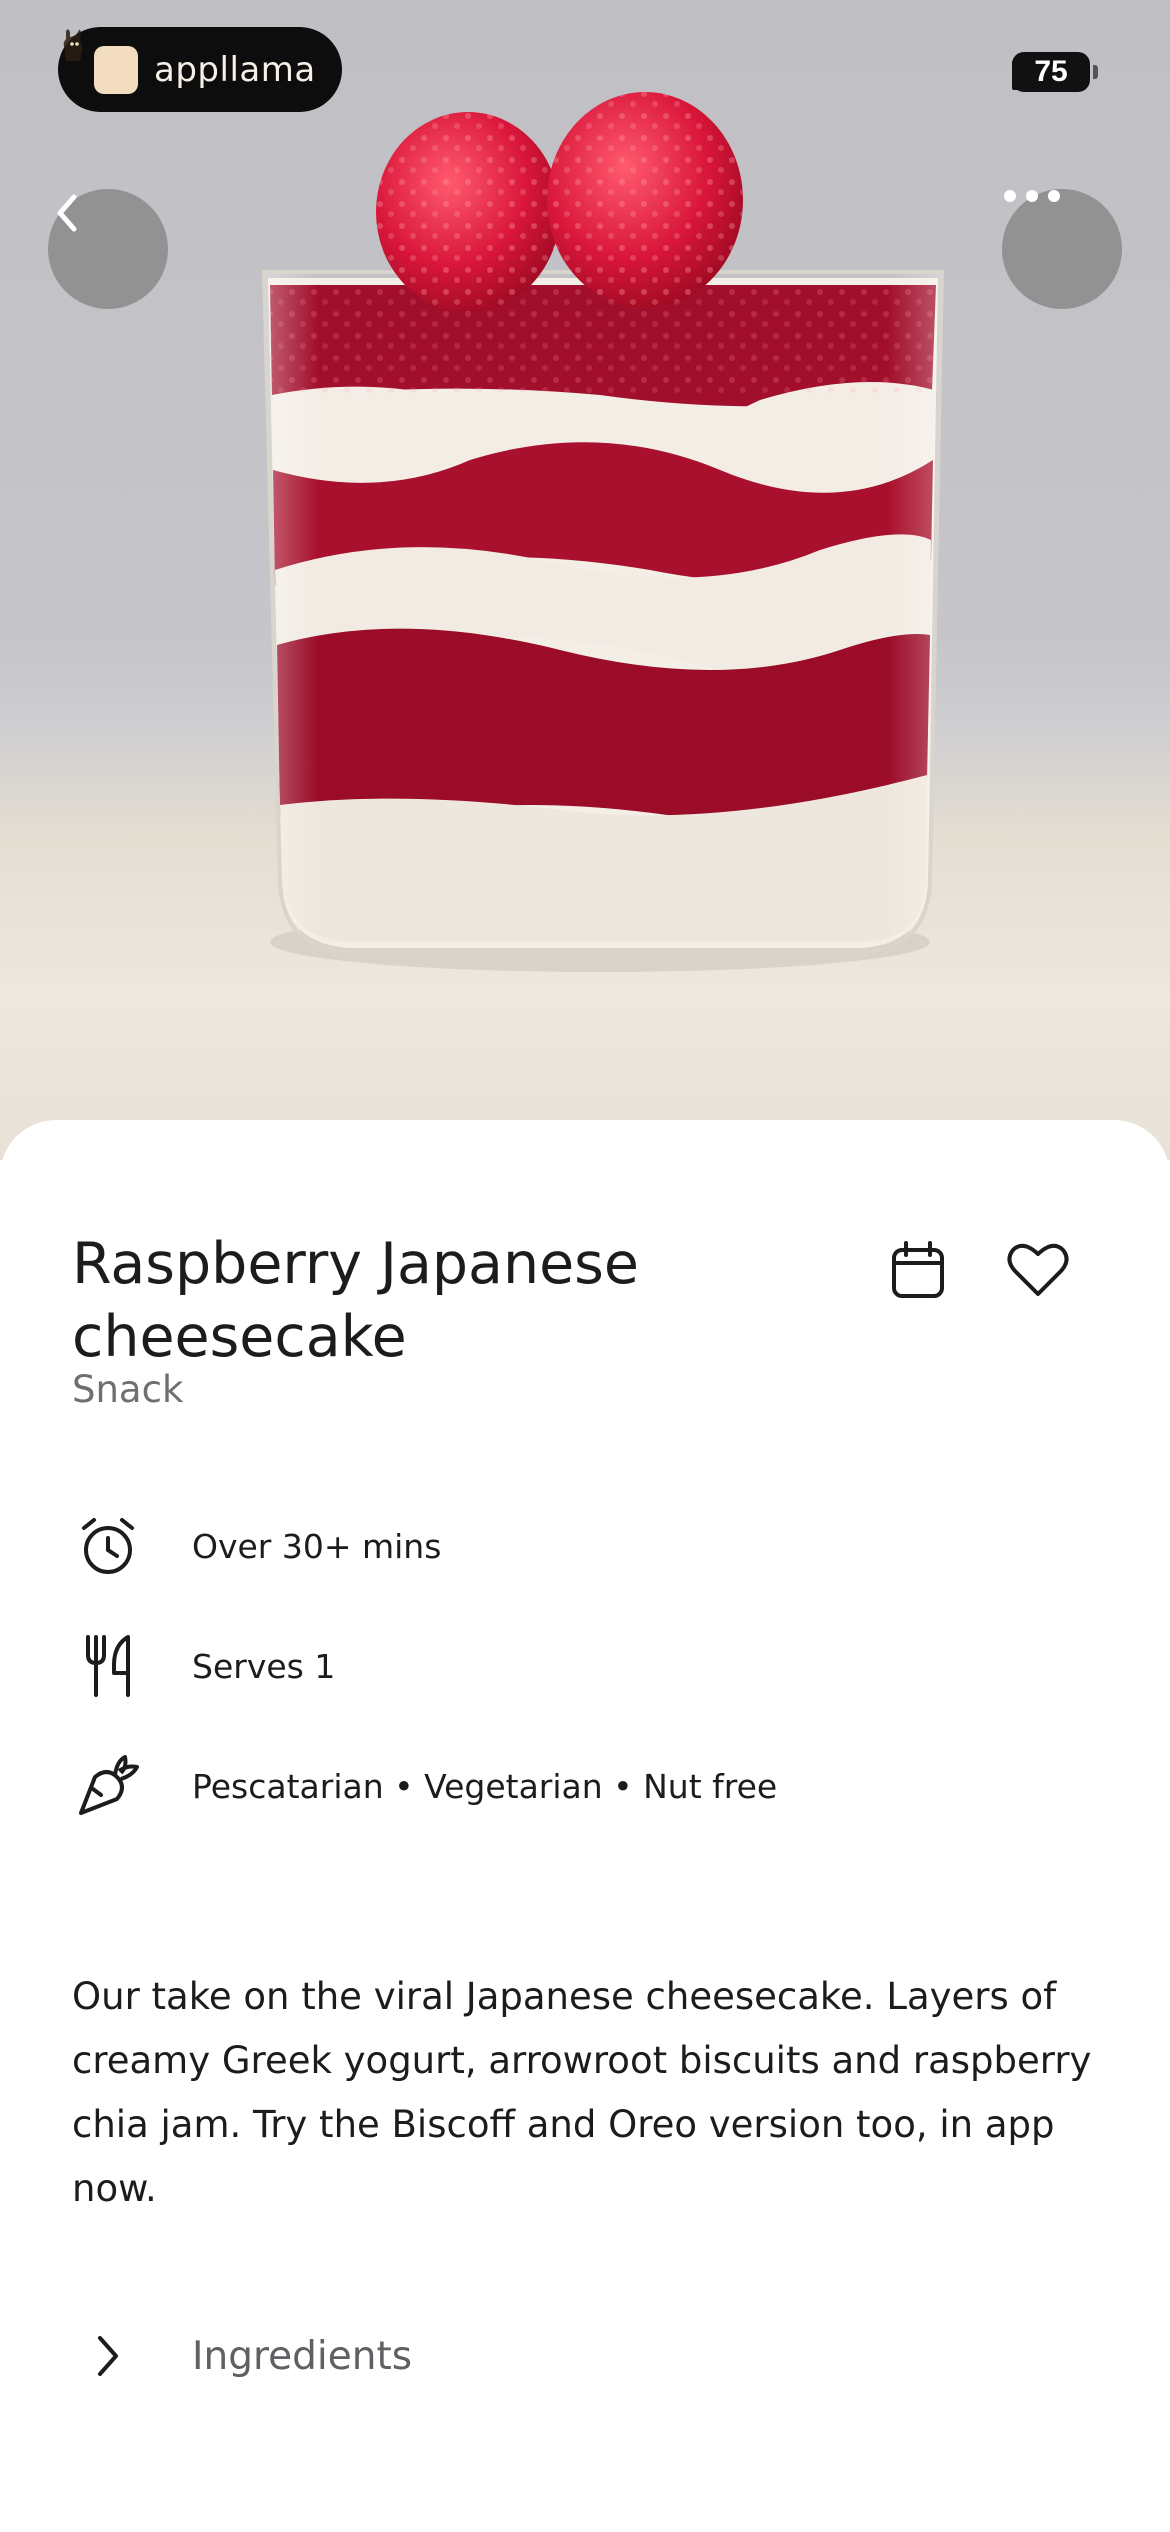  What do you see at coordinates (100, 61) in the screenshot?
I see `llama-logo-icon` at bounding box center [100, 61].